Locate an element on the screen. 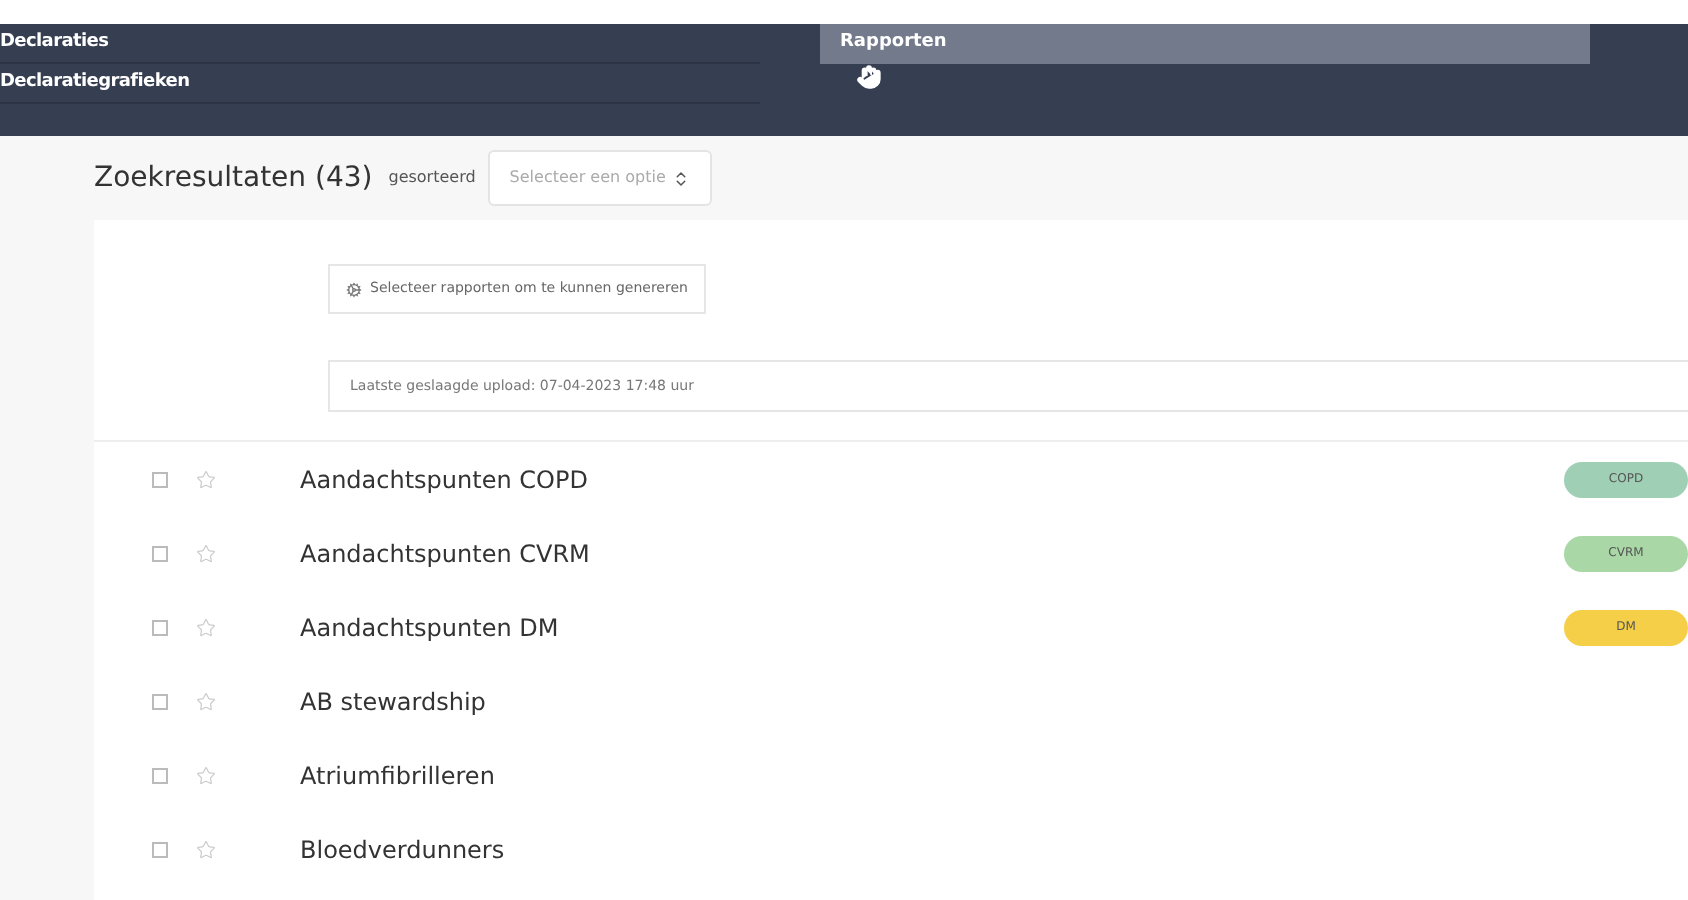 The width and height of the screenshot is (1688, 900). nav-item: Declaraties is located at coordinates (380, 44).